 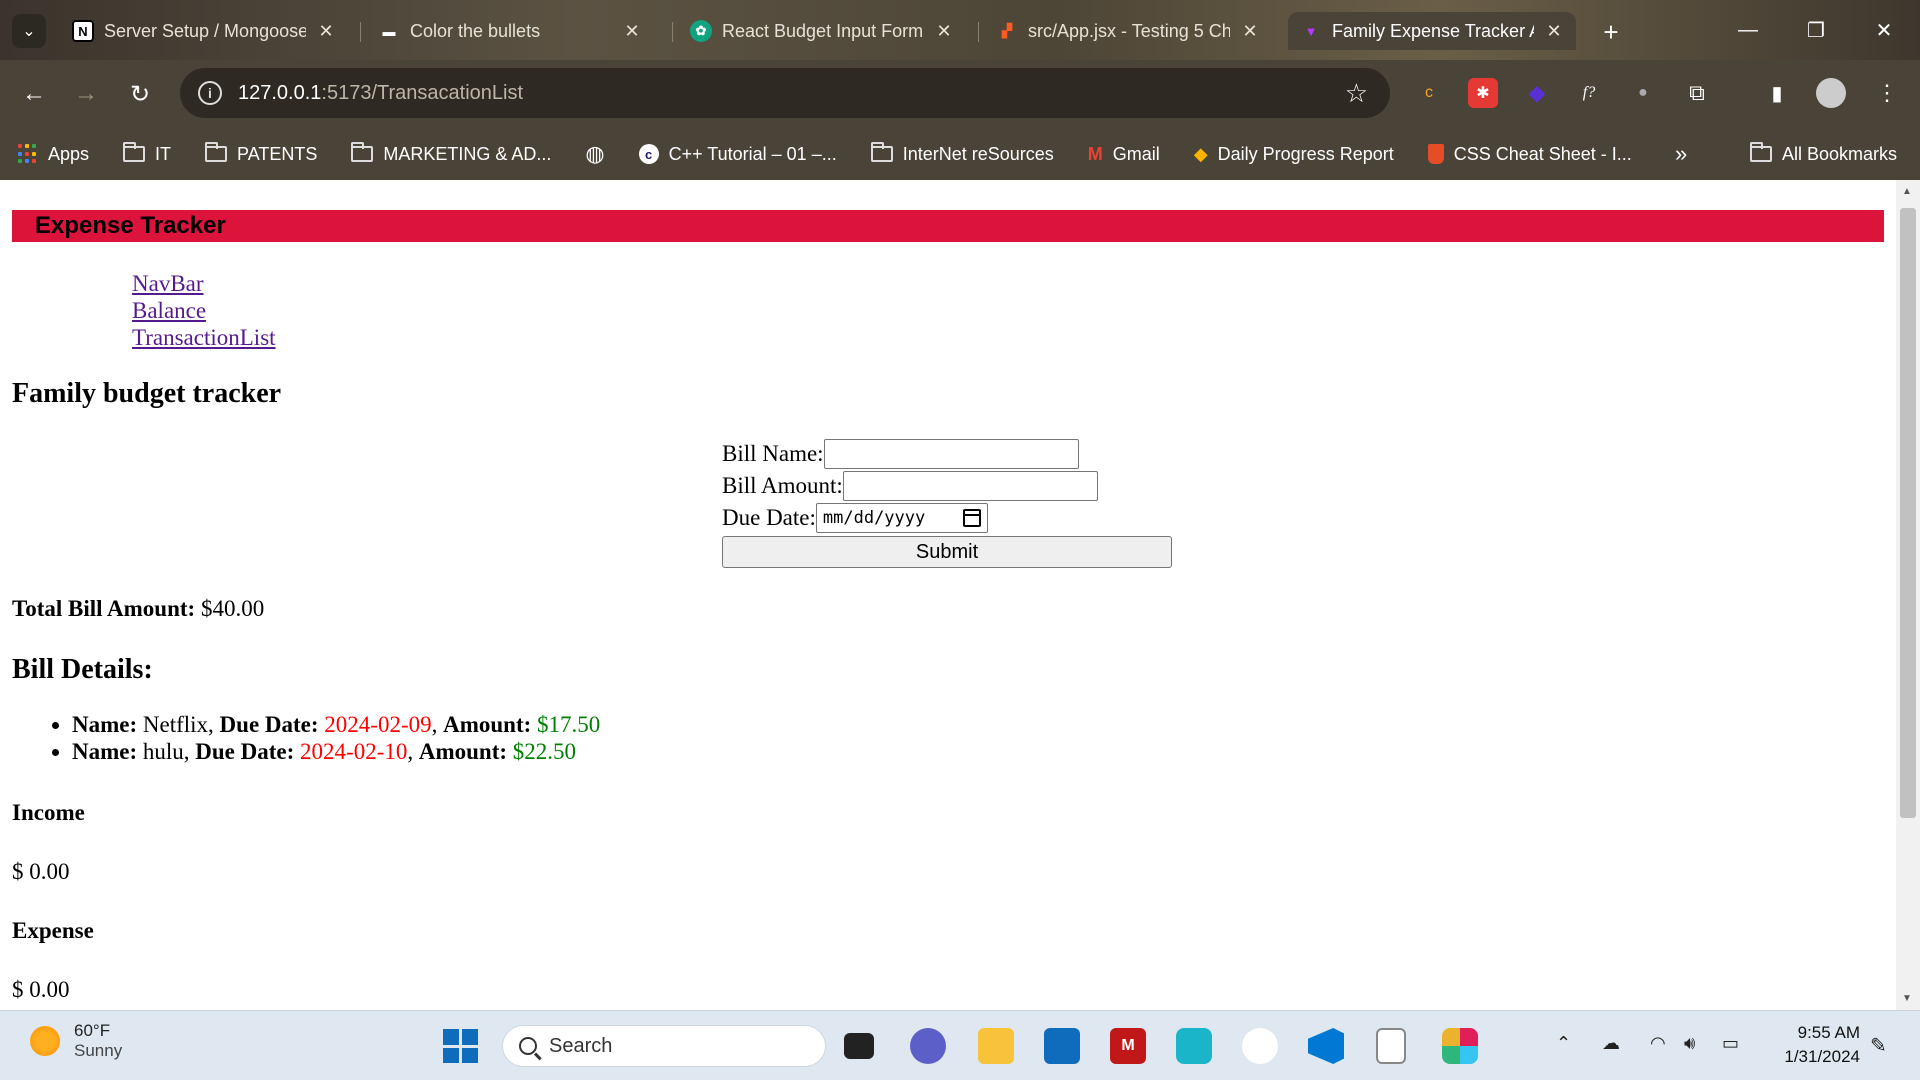 I want to click on alexa-icon, so click(x=1194, y=1046).